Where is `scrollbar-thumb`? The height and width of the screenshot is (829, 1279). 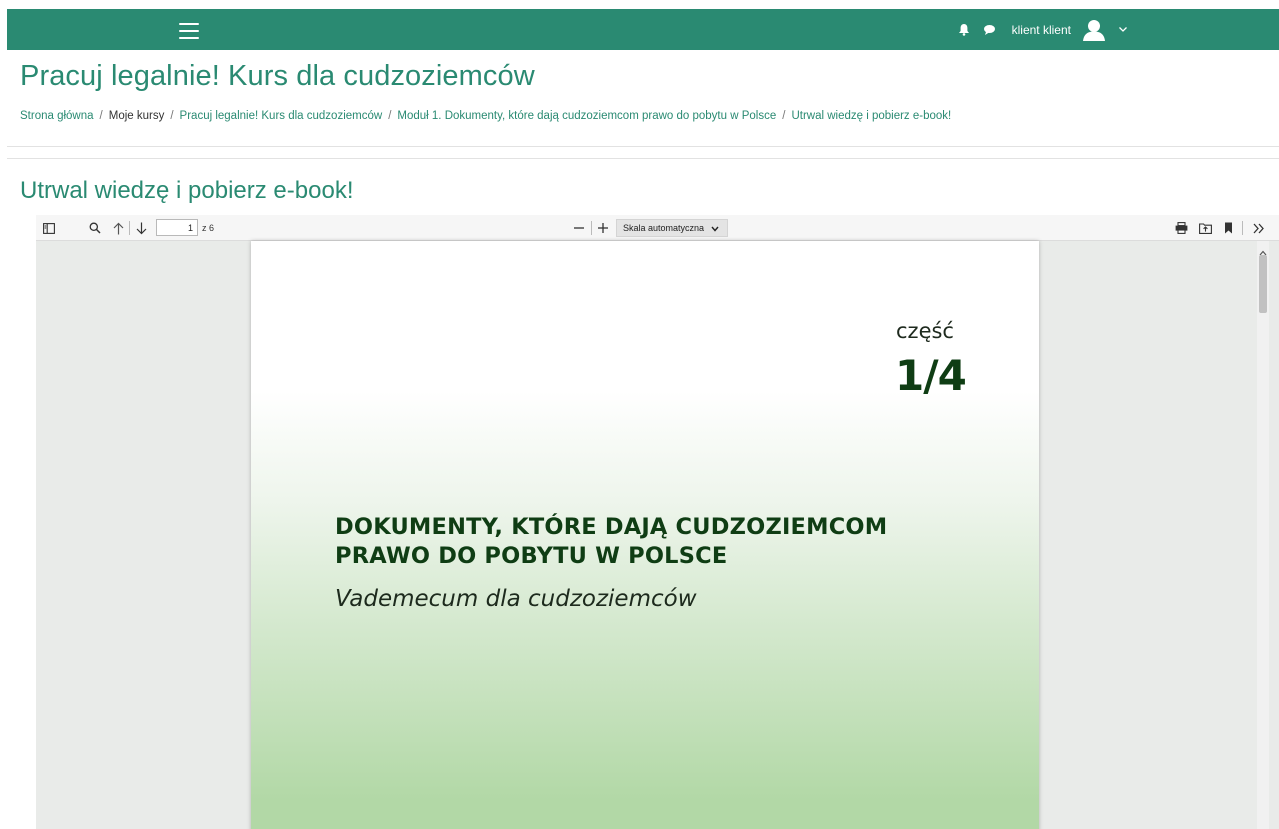
scrollbar-thumb is located at coordinates (1263, 284).